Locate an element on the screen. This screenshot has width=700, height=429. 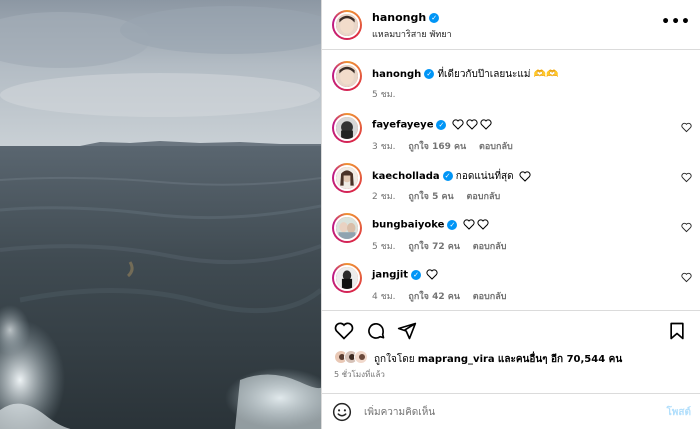
comment-time: 2 ชม. is located at coordinates (384, 197).